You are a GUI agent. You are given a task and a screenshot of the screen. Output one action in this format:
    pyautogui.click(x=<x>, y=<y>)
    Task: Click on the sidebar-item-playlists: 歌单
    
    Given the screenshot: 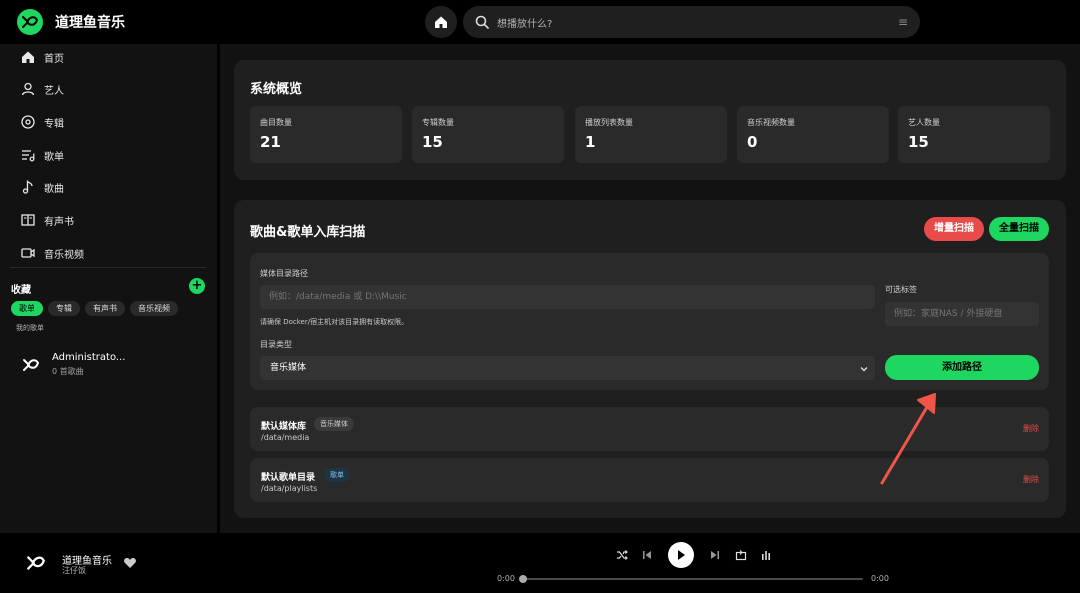 What is the action you would take?
    pyautogui.click(x=42, y=155)
    